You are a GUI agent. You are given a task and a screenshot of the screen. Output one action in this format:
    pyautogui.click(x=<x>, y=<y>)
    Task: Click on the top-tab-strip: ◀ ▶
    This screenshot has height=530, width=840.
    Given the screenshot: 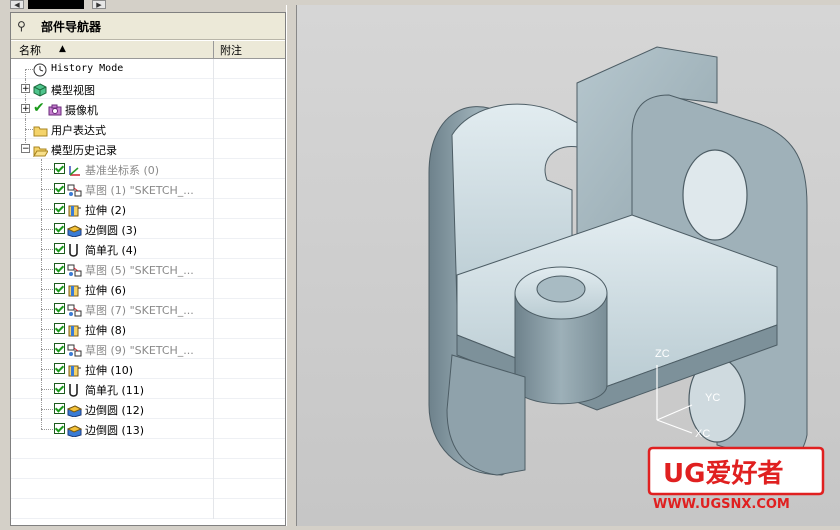 What is the action you would take?
    pyautogui.click(x=150, y=5)
    